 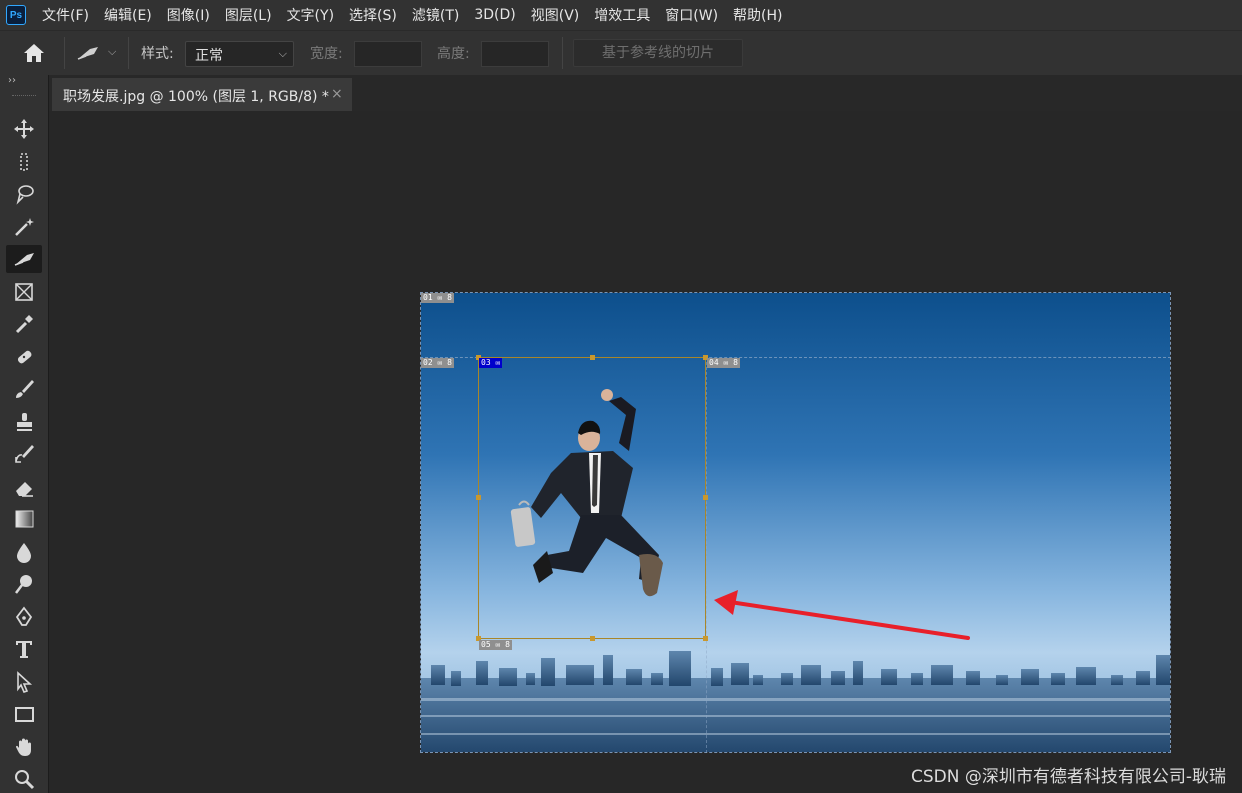 I want to click on move-tool-icon, so click(x=24, y=129).